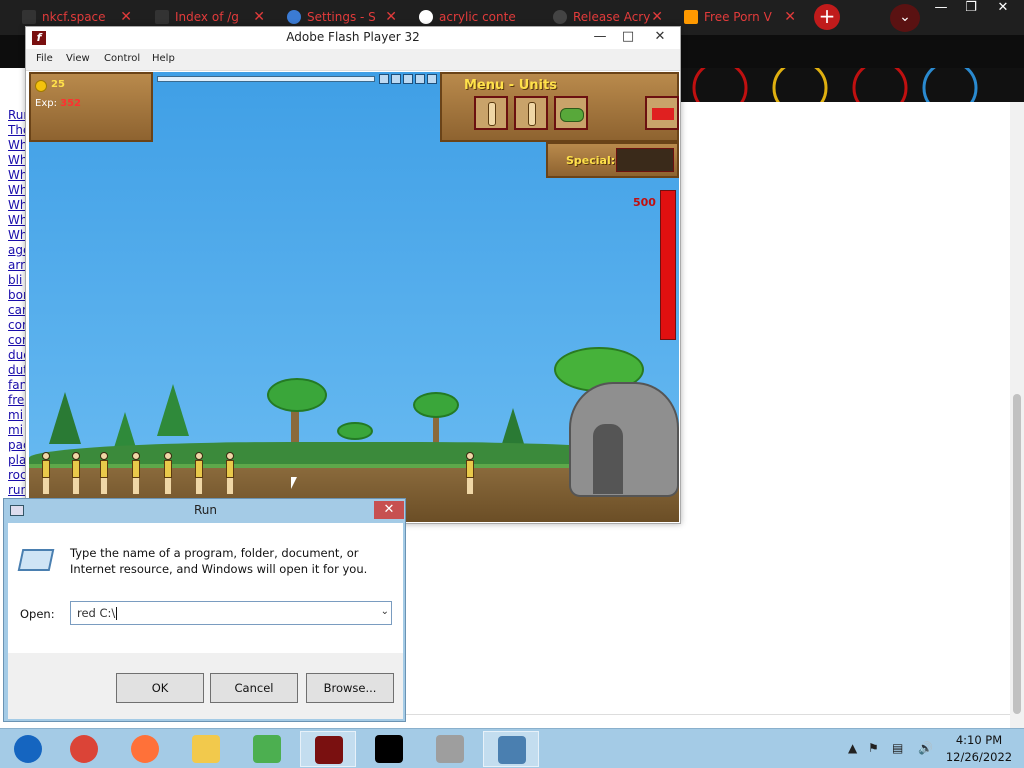 The height and width of the screenshot is (768, 1024). I want to click on special-attack-button, so click(645, 160).